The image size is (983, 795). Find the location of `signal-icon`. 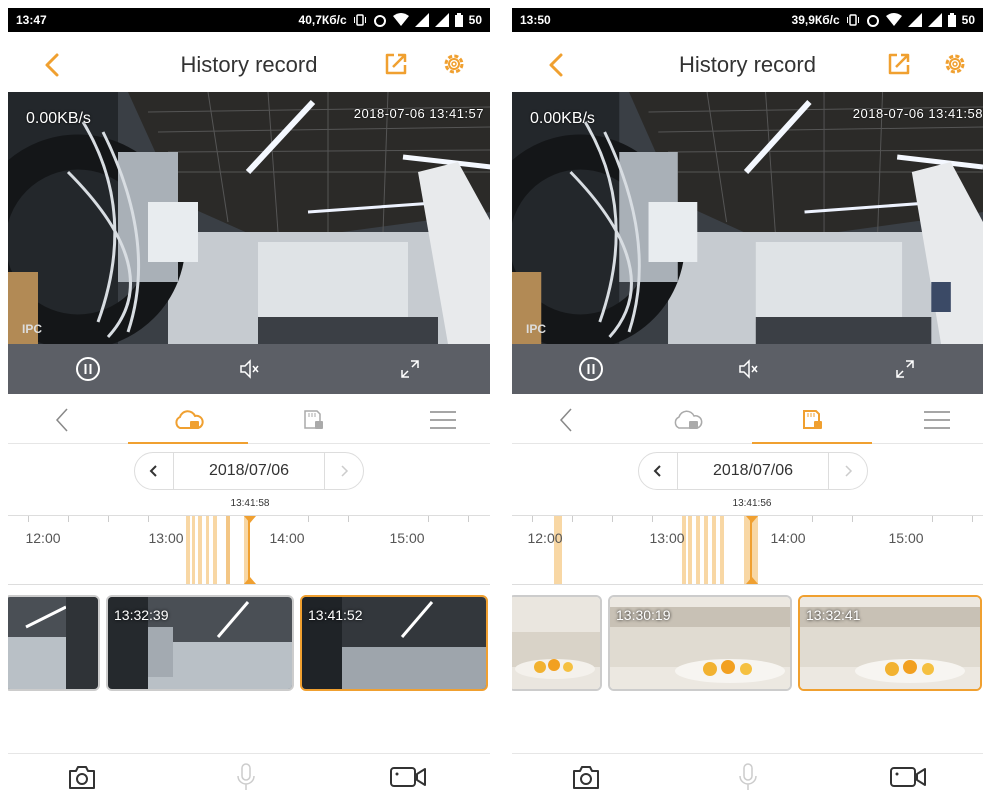

signal-icon is located at coordinates (914, 20).